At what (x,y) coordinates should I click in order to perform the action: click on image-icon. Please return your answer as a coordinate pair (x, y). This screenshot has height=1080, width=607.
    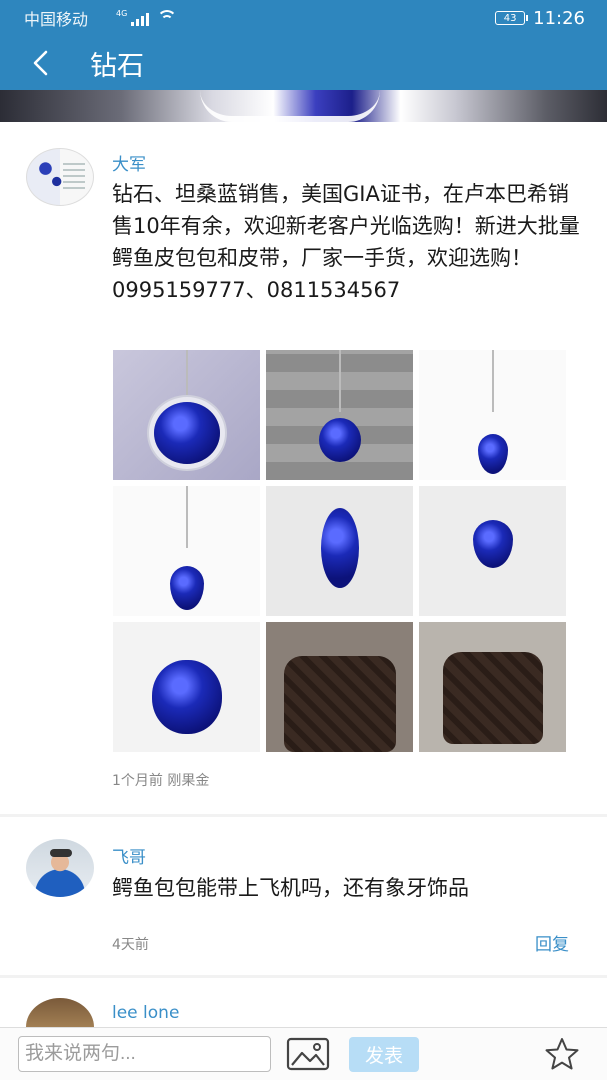
    Looking at the image, I should click on (308, 1054).